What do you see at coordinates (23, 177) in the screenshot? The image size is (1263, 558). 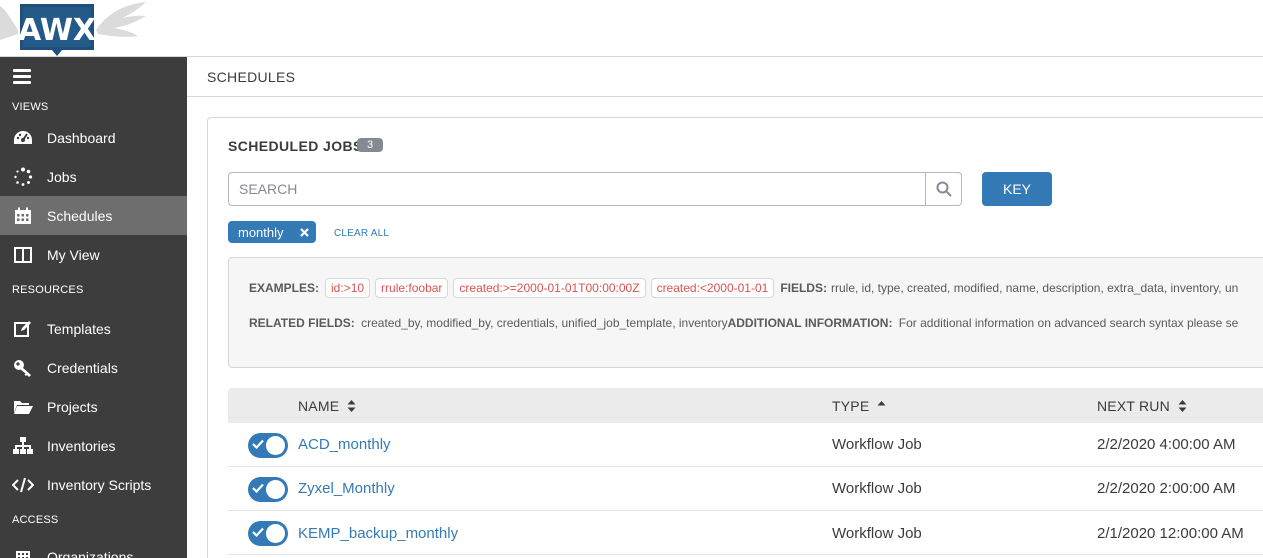 I see `jobs-icon` at bounding box center [23, 177].